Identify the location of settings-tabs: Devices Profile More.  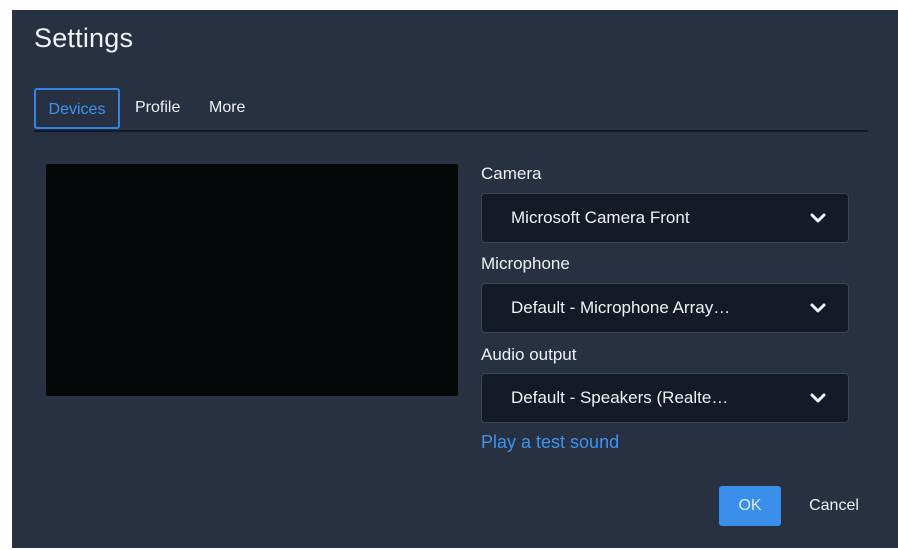
(451, 110).